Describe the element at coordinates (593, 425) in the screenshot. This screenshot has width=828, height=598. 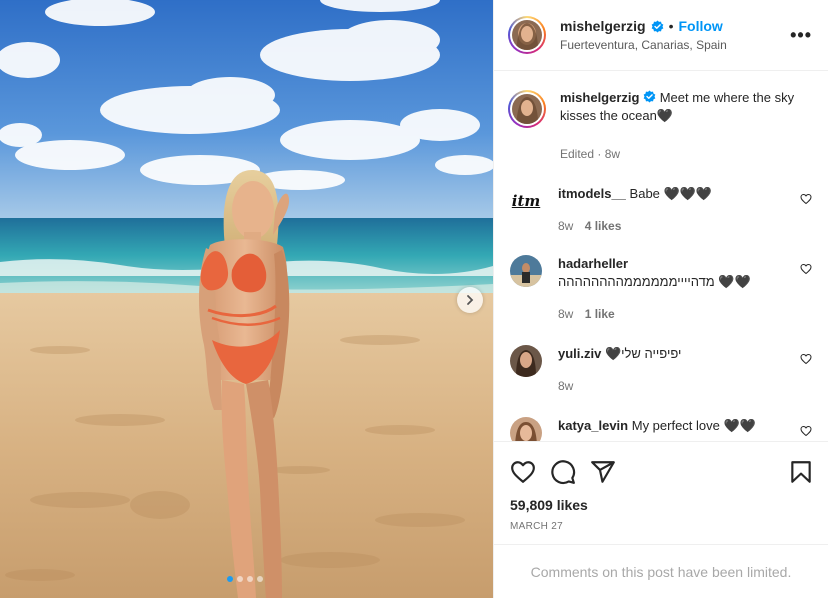
I see `comment-username: katya_levin` at that location.